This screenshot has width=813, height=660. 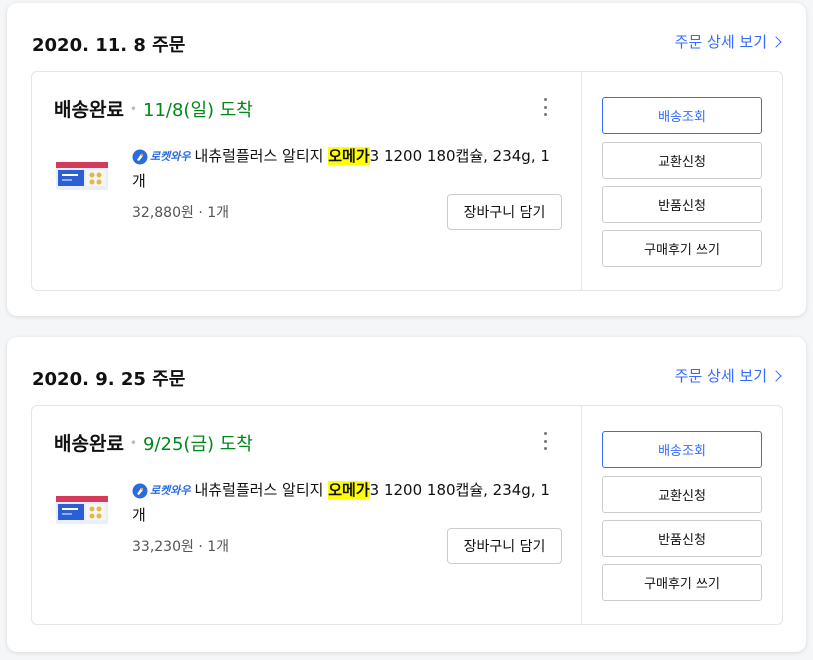 What do you see at coordinates (109, 379) in the screenshot?
I see `order-date: 2020. 9. 25 주문` at bounding box center [109, 379].